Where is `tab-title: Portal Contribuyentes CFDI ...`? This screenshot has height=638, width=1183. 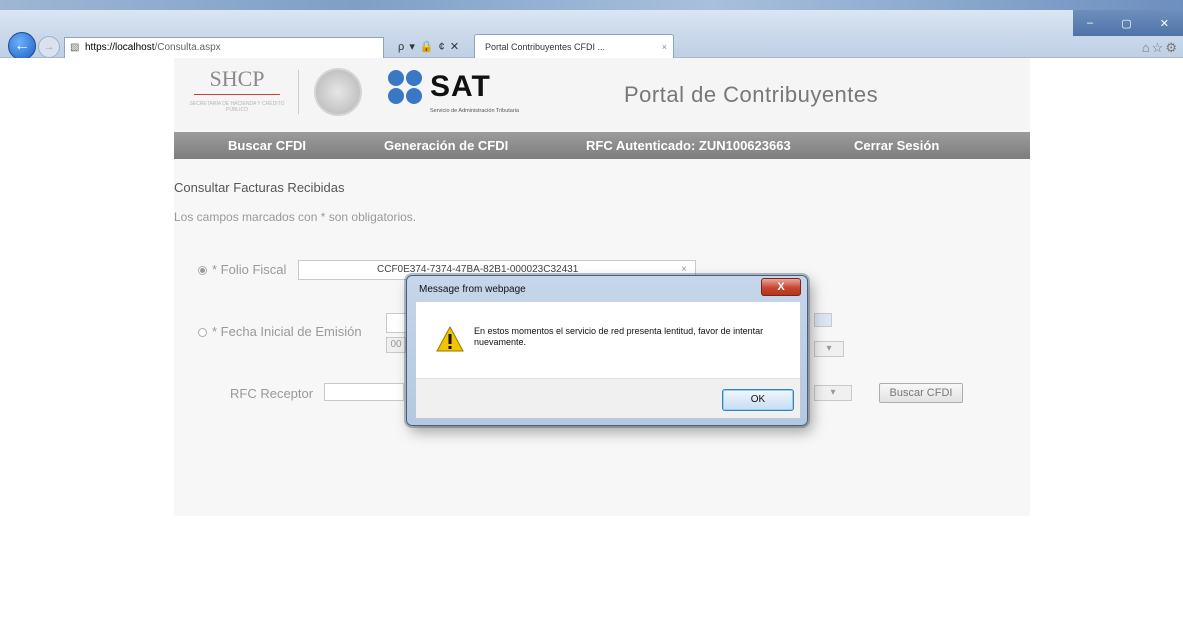
tab-title: Portal Contribuyentes CFDI ... is located at coordinates (545, 47).